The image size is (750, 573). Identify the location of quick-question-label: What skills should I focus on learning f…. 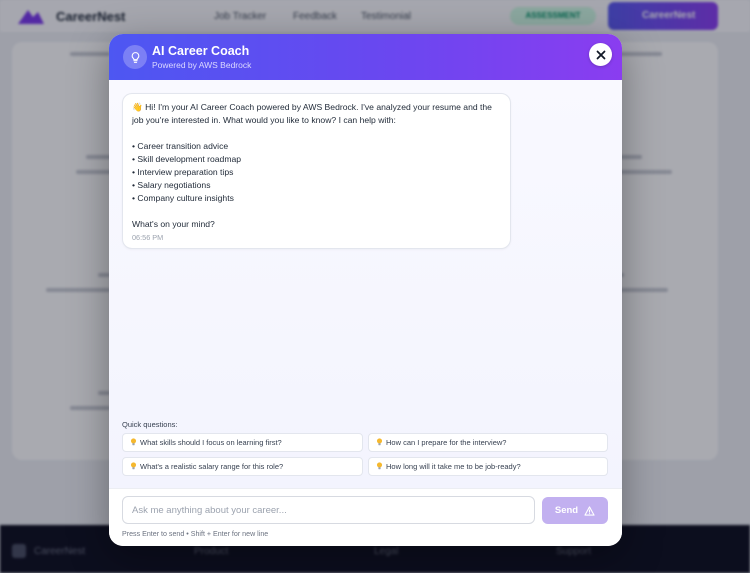
(211, 442).